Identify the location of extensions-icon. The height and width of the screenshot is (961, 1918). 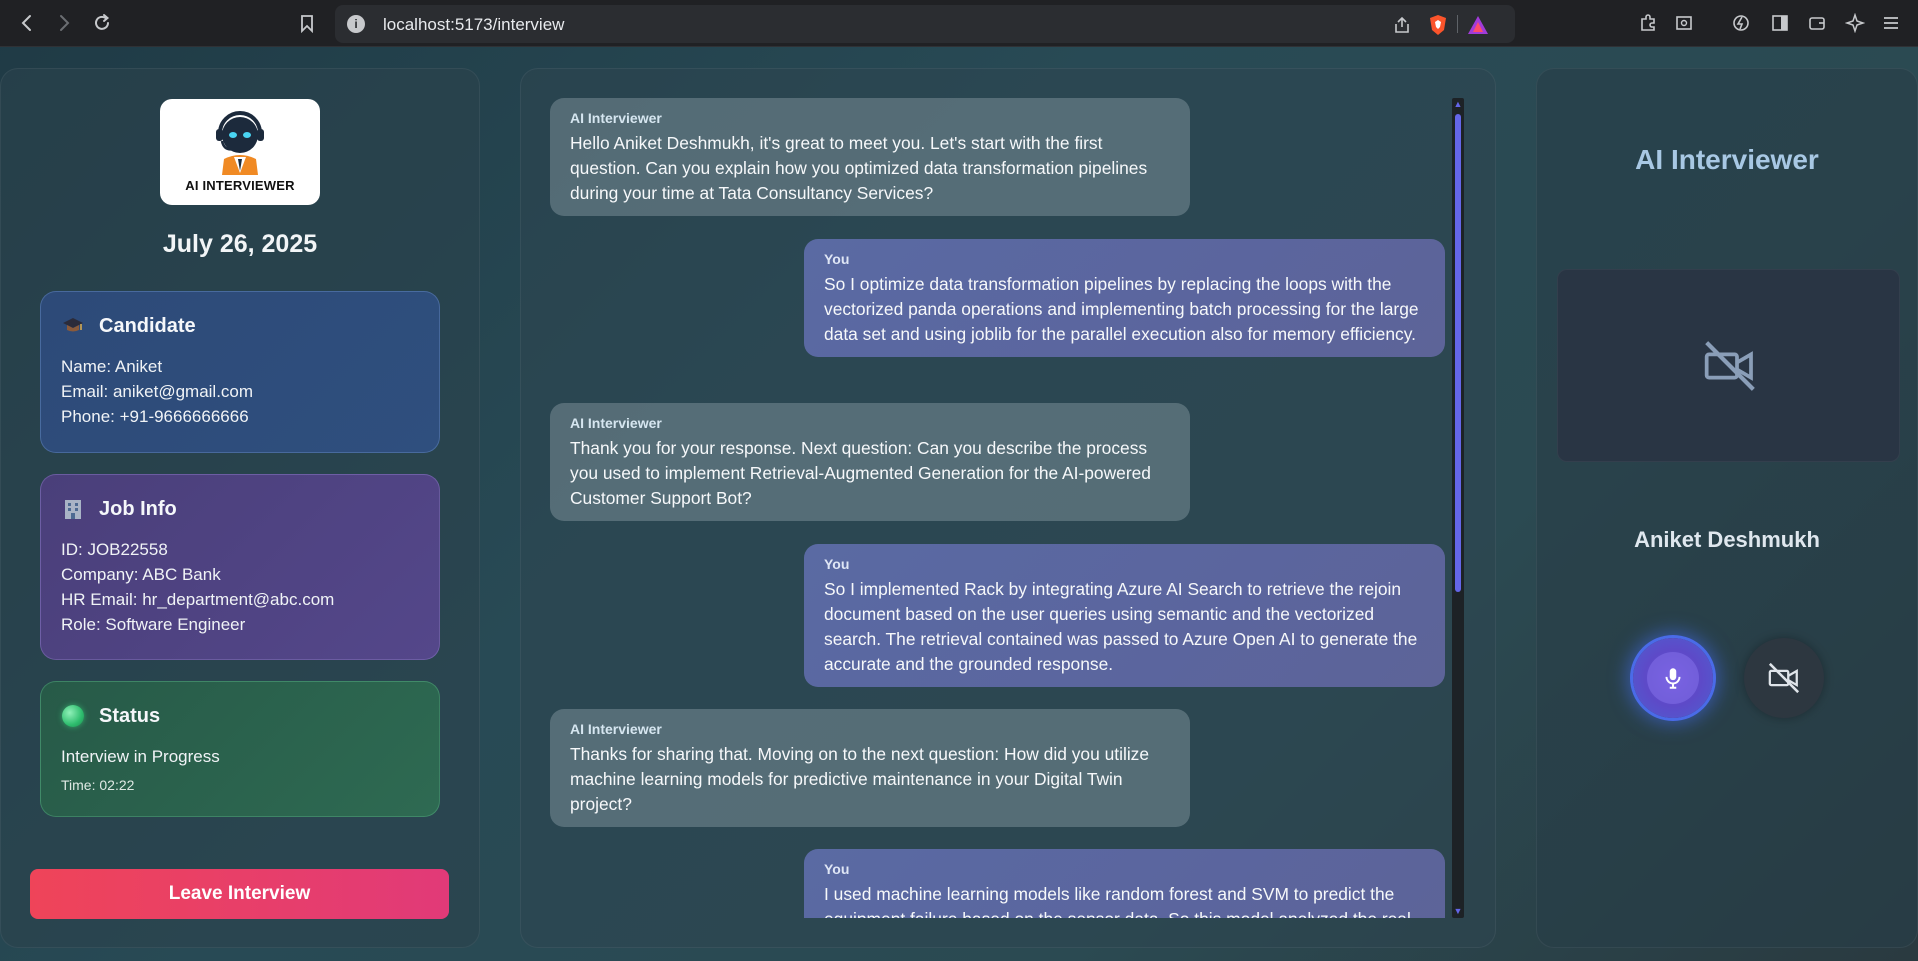
(1648, 23).